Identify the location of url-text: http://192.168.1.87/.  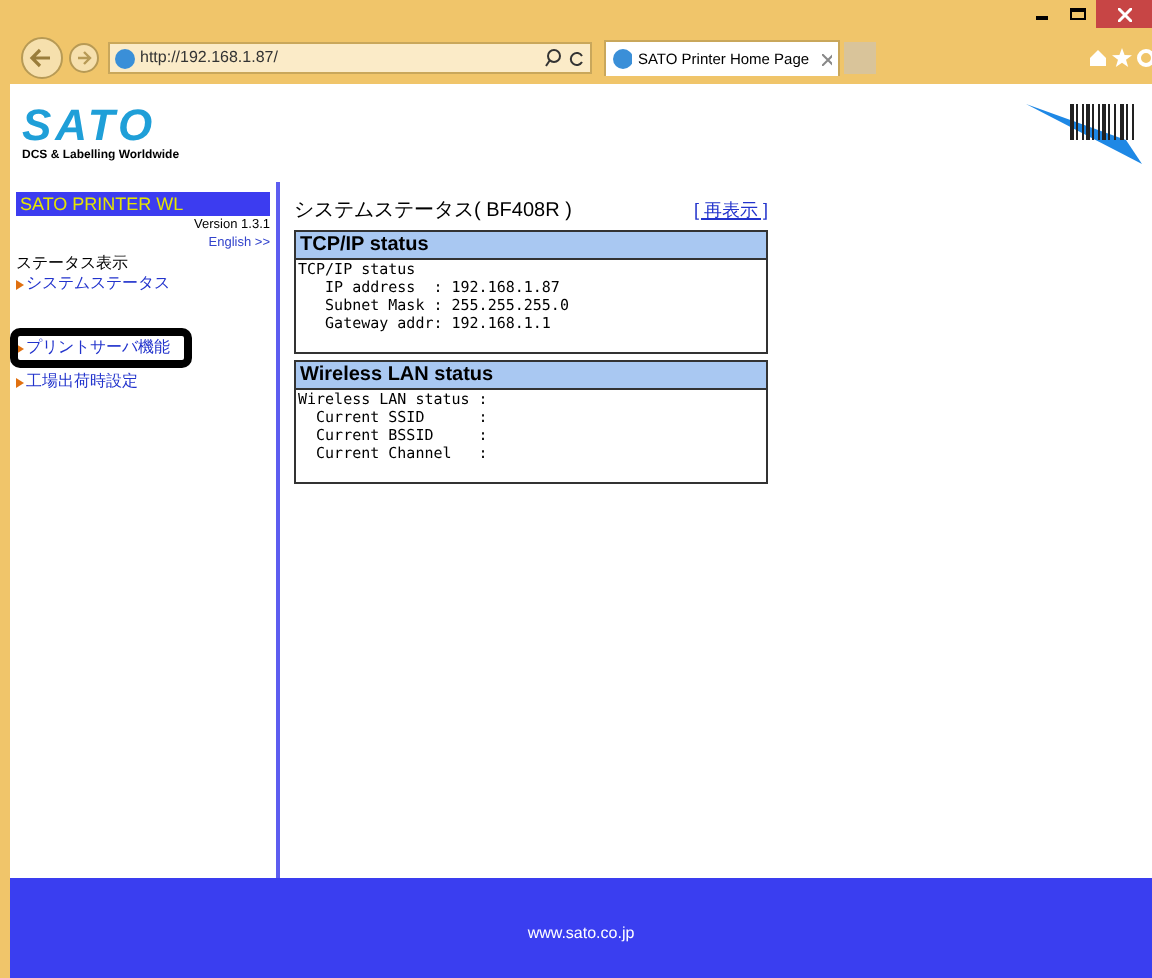
(209, 58).